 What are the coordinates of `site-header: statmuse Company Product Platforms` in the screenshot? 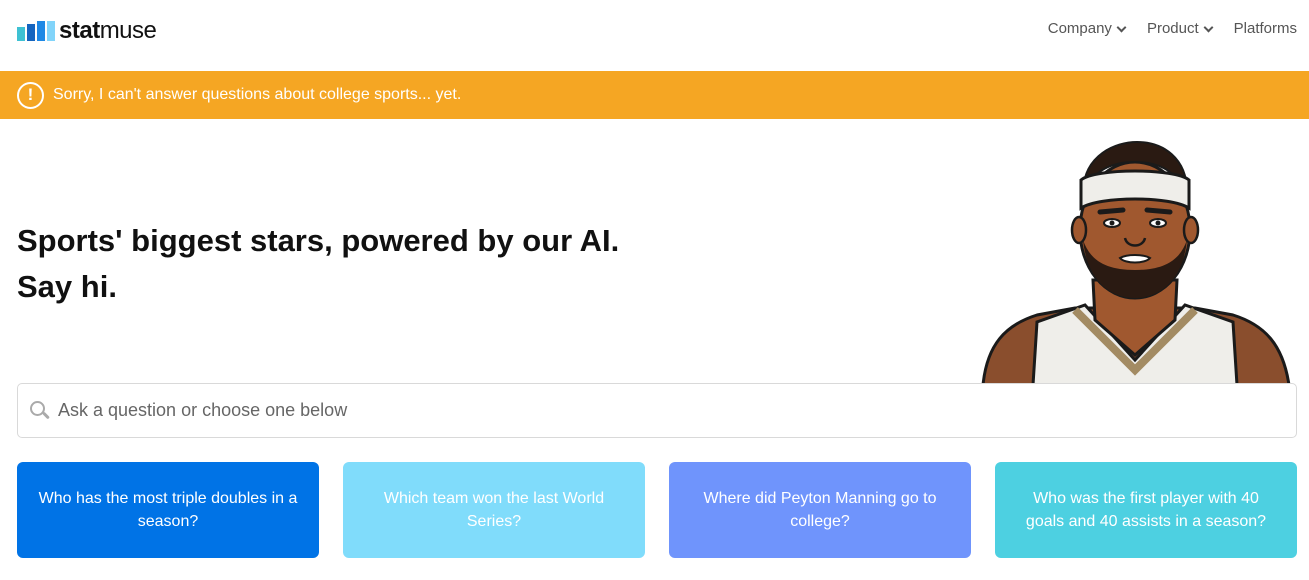 It's located at (654, 35).